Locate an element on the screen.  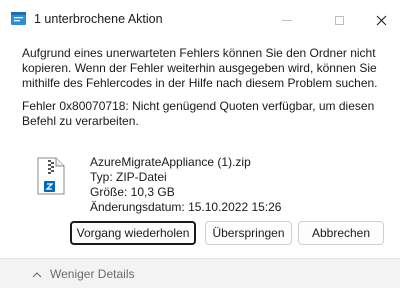
close-button is located at coordinates (381, 20).